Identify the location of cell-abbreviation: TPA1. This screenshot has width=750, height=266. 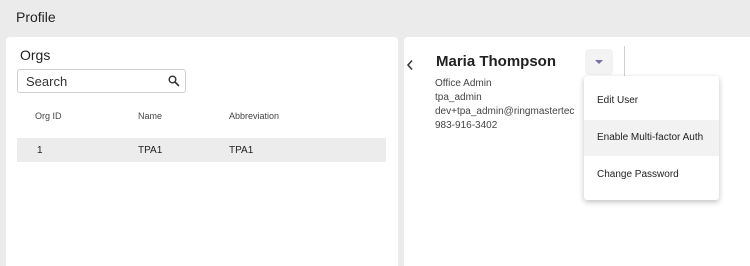
(241, 150).